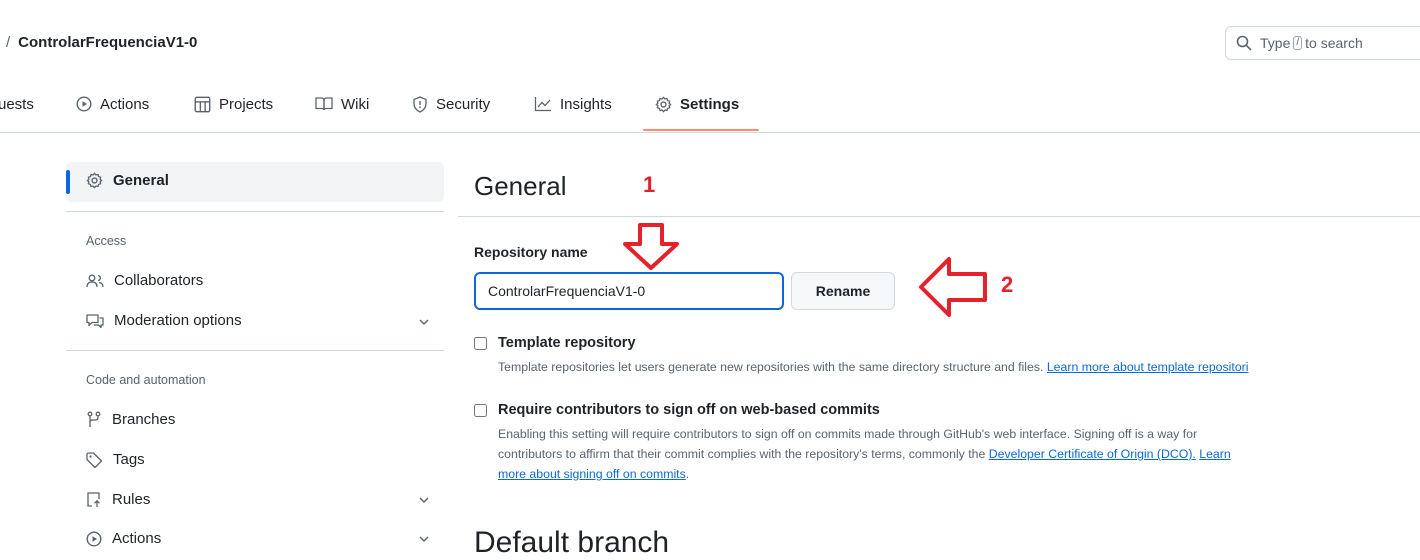 The height and width of the screenshot is (560, 1420). What do you see at coordinates (1334, 43) in the screenshot?
I see `search-placeholder-suffix: to search` at bounding box center [1334, 43].